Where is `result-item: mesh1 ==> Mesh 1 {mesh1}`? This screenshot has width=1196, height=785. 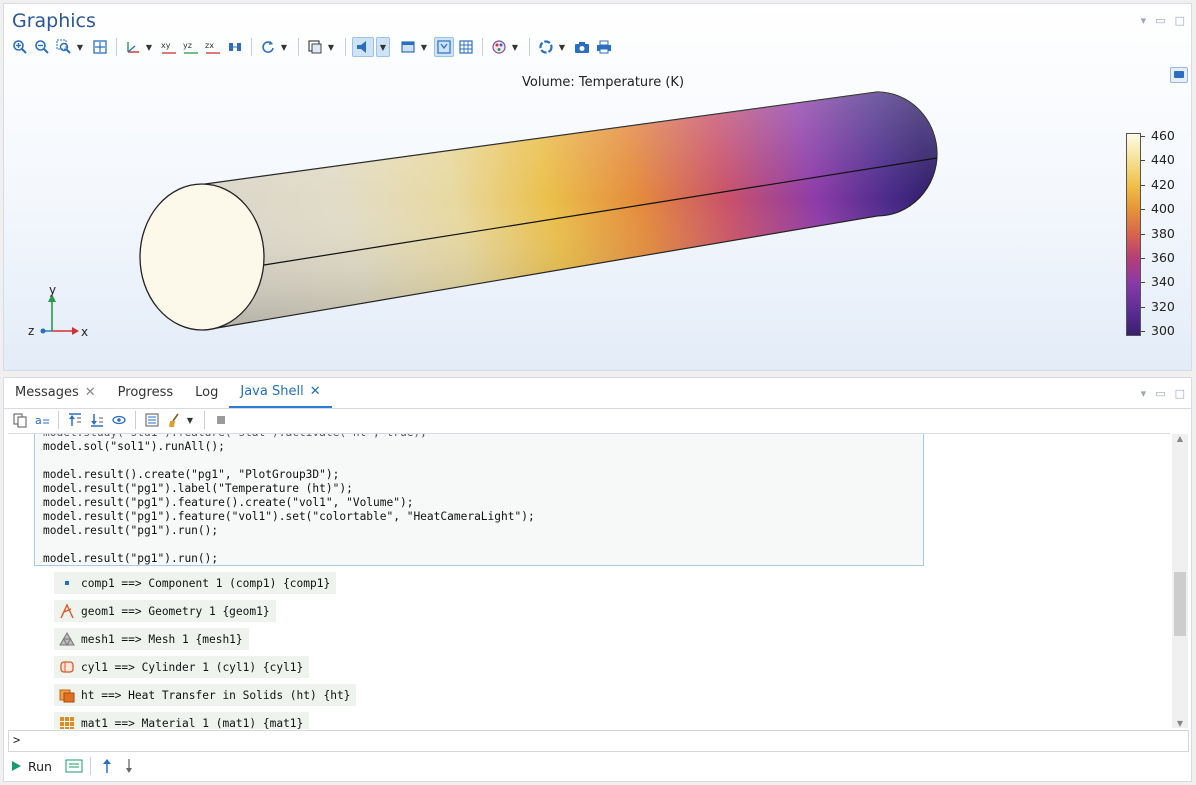 result-item: mesh1 ==> Mesh 1 {mesh1} is located at coordinates (151, 639).